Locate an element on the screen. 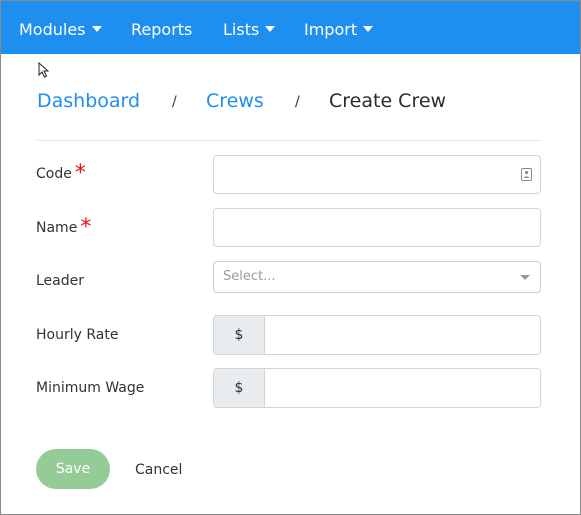 This screenshot has height=515, width=581. minimum-wage-label: Minimum Wage is located at coordinates (90, 388).